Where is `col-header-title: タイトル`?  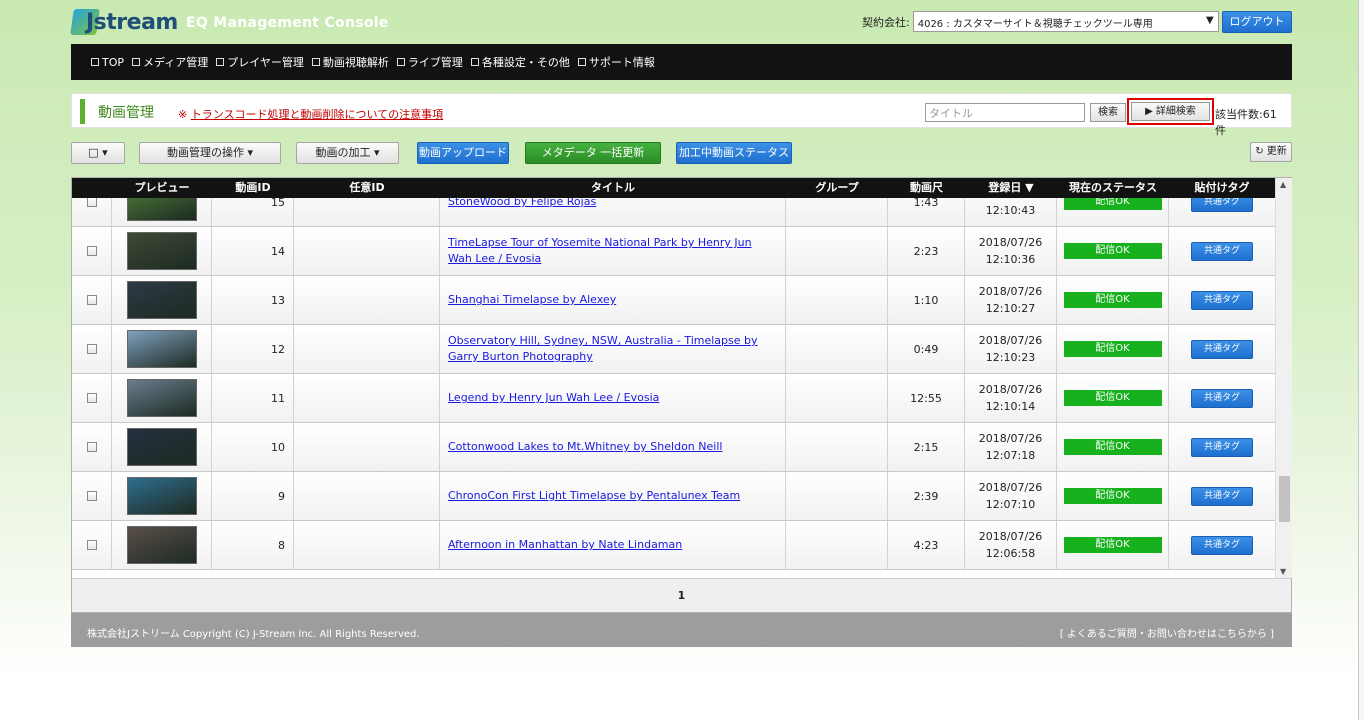
col-header-title: タイトル is located at coordinates (613, 188).